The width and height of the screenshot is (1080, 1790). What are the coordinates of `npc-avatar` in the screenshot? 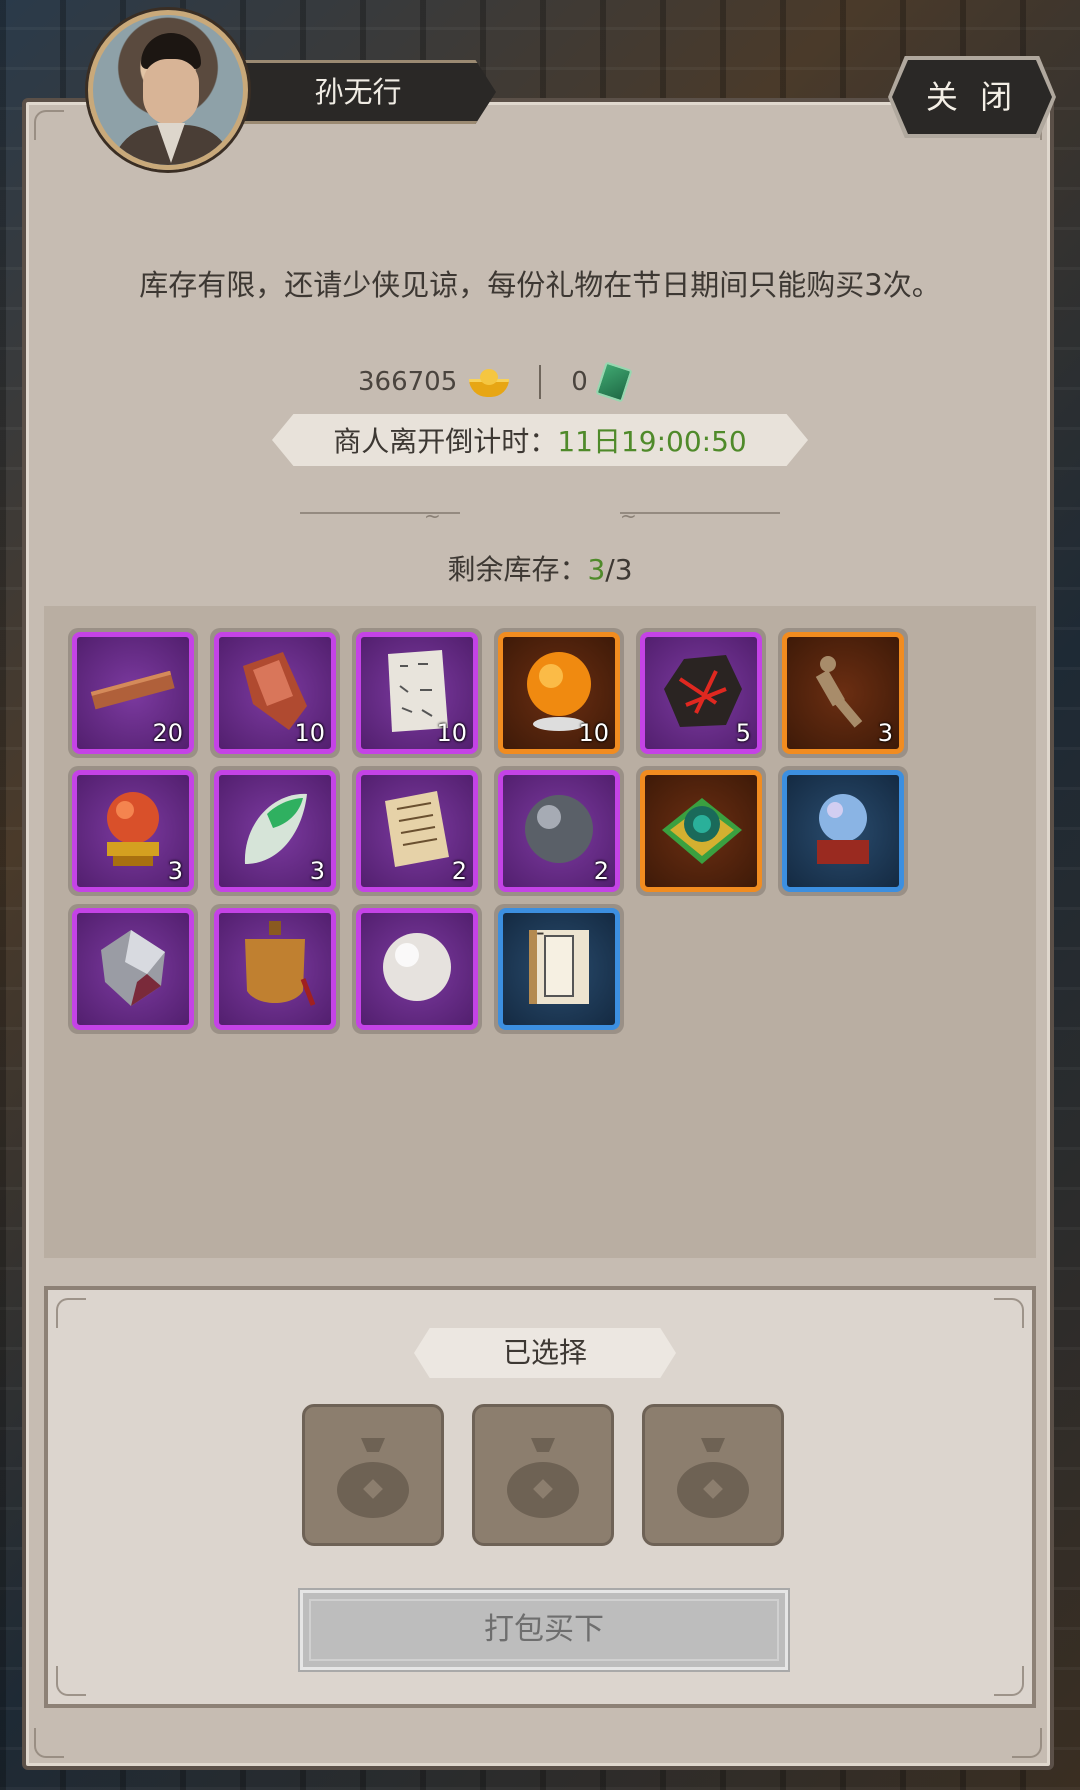 It's located at (168, 90).